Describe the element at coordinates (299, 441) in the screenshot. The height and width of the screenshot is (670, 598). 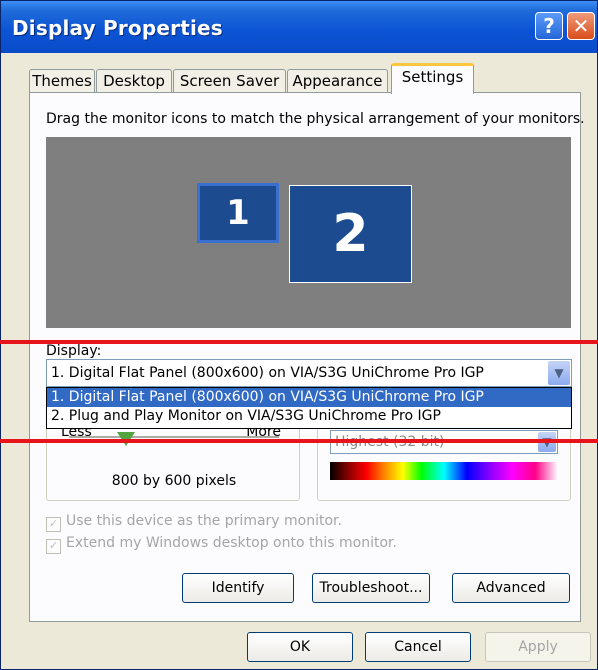
I see `annotation-line-bottom` at that location.